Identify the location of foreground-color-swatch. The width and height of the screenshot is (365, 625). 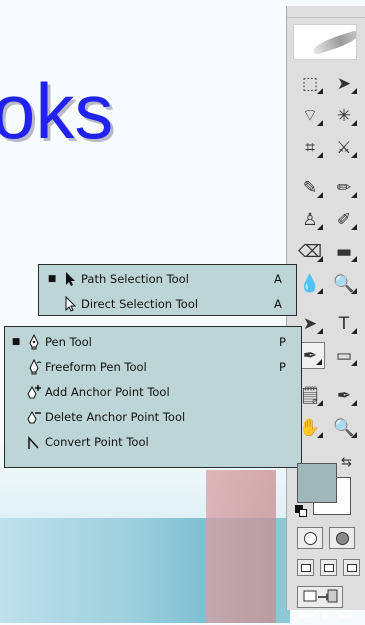
(317, 483).